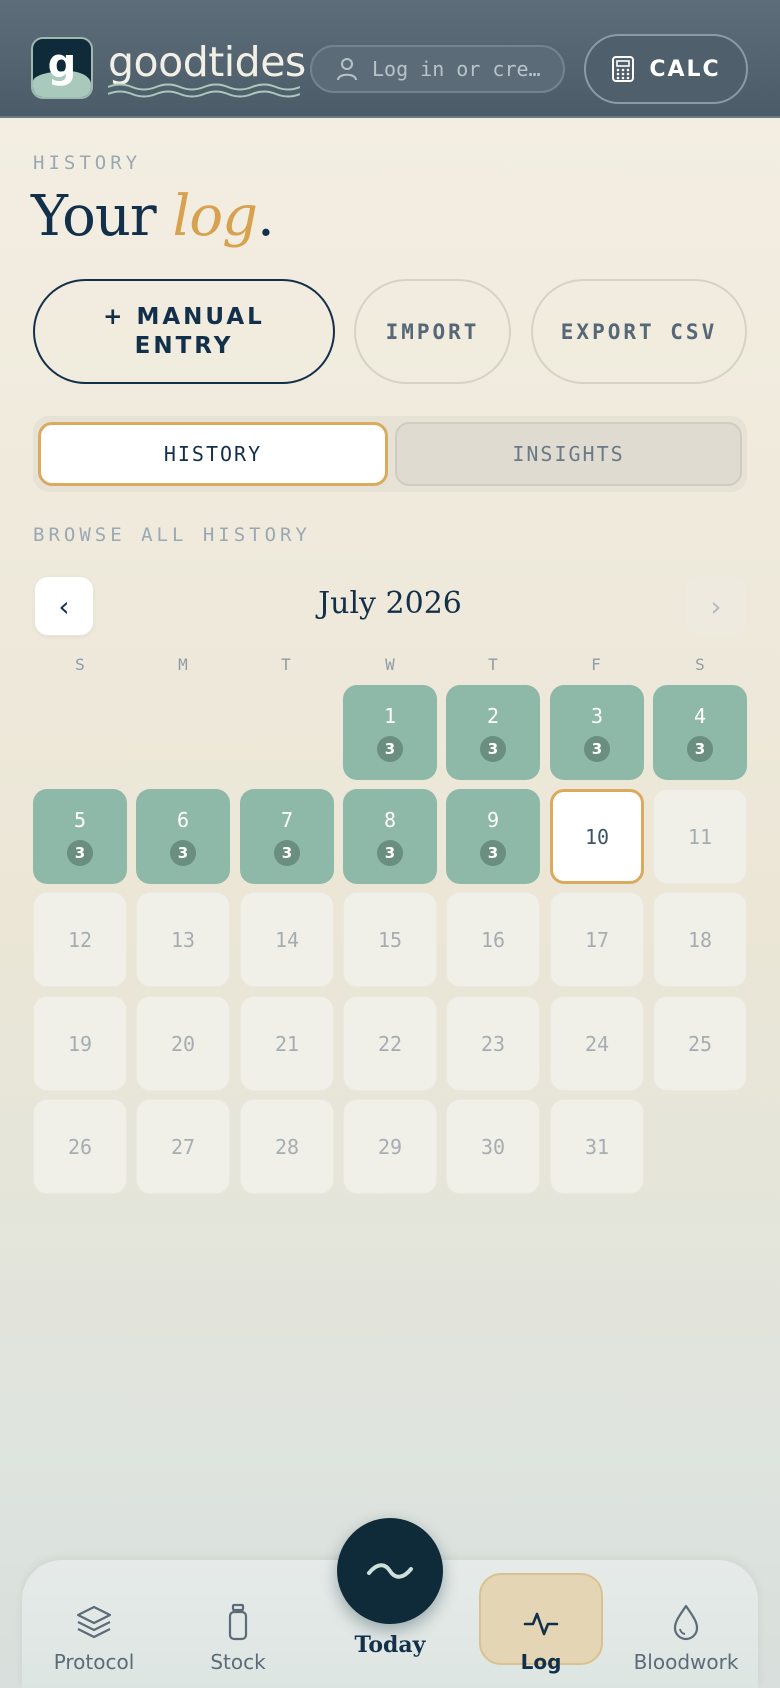 This screenshot has width=780, height=1688. I want to click on calendar-day: 31, so click(597, 1146).